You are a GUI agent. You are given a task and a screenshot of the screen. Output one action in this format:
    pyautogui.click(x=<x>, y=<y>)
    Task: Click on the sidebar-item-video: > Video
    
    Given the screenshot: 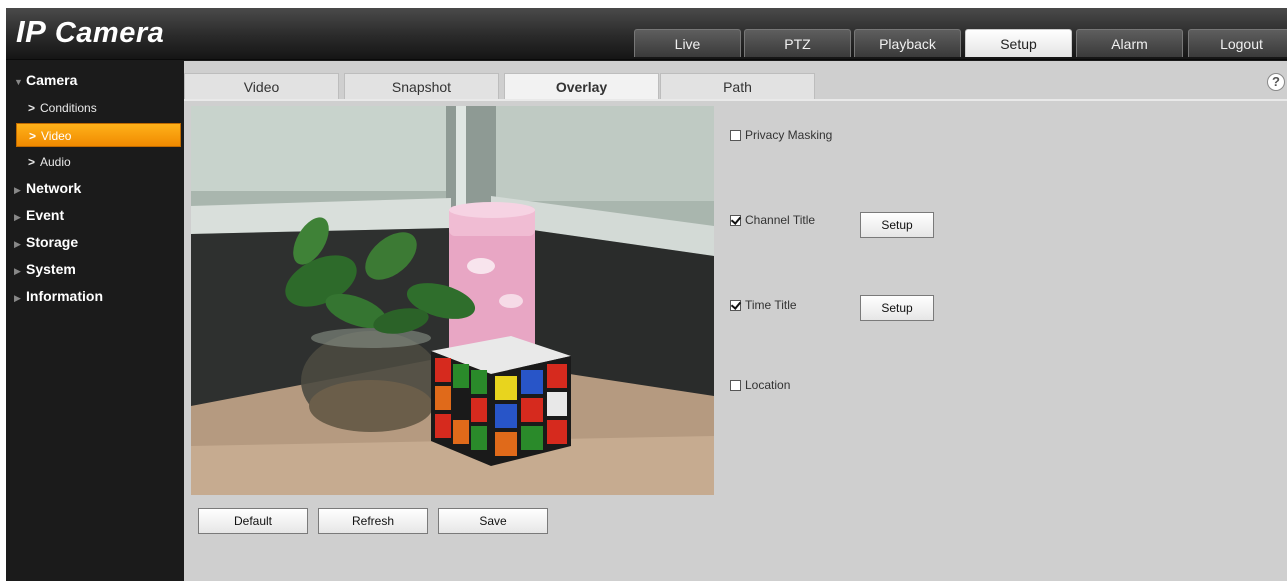 What is the action you would take?
    pyautogui.click(x=98, y=135)
    